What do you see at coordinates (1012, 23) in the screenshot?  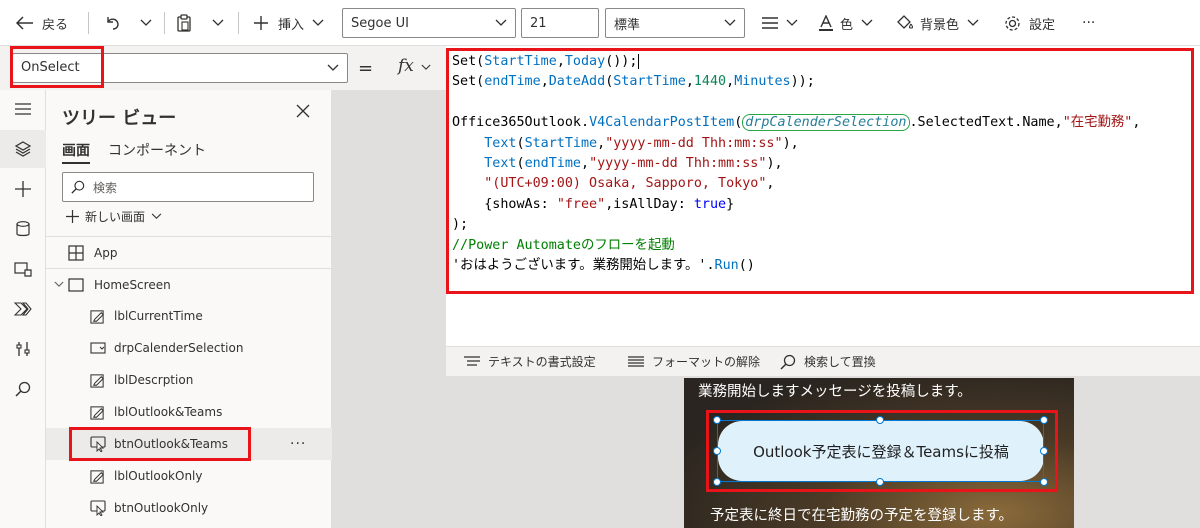 I see `gear-icon` at bounding box center [1012, 23].